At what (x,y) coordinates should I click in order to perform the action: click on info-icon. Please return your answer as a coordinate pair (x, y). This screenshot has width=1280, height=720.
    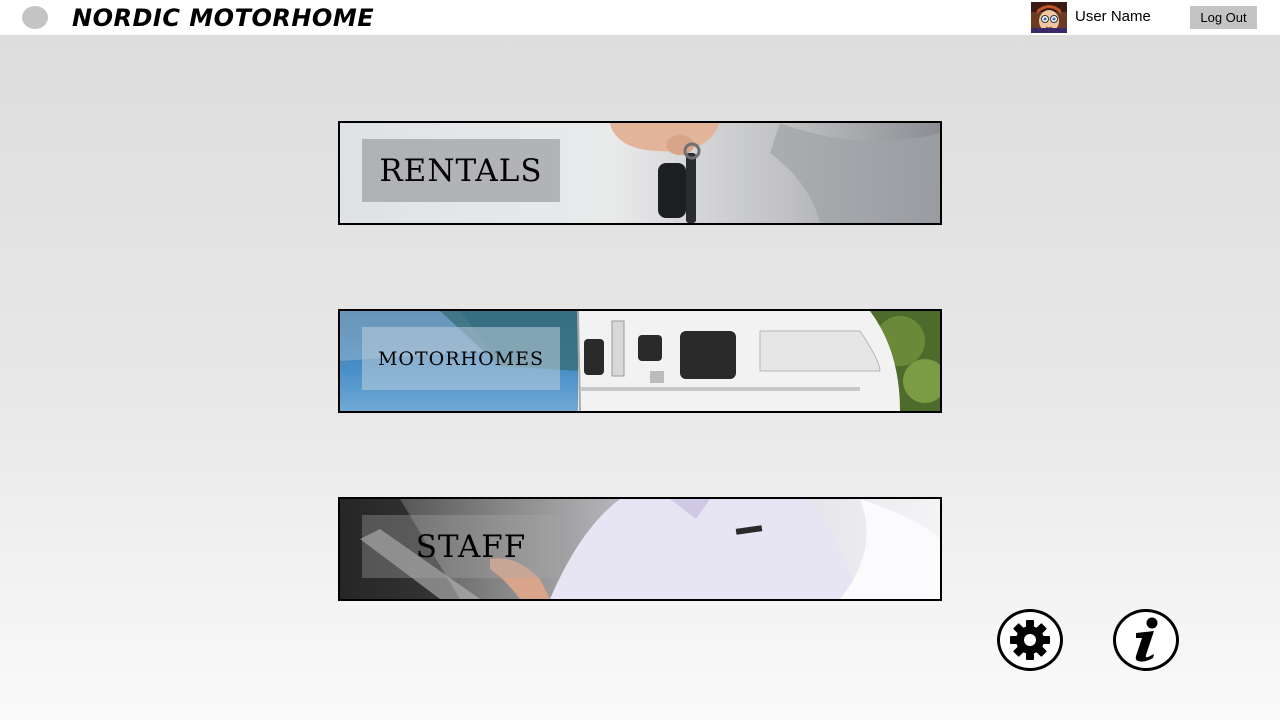
    Looking at the image, I should click on (1146, 639).